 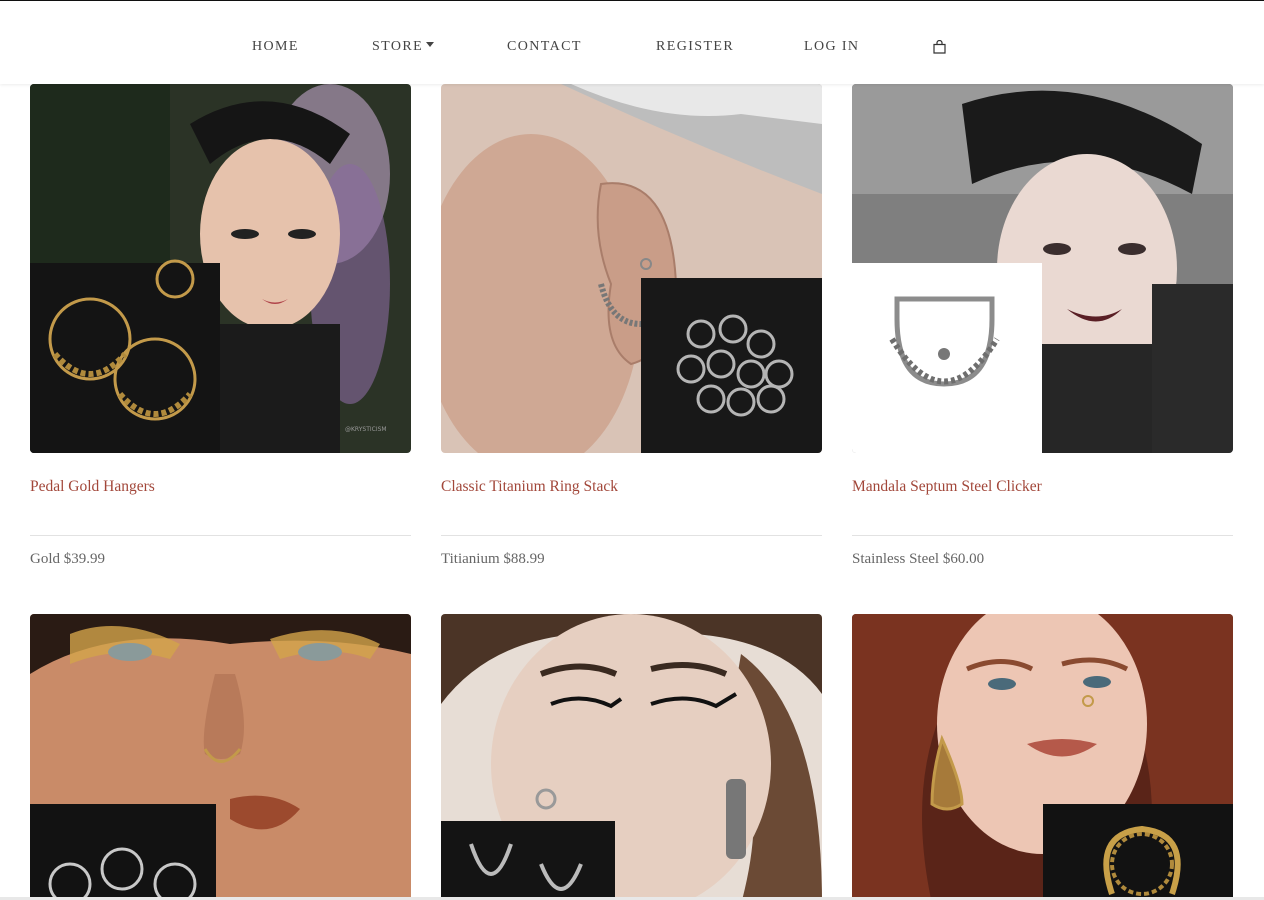 I want to click on product-price: Gold $39.99, so click(x=67, y=559).